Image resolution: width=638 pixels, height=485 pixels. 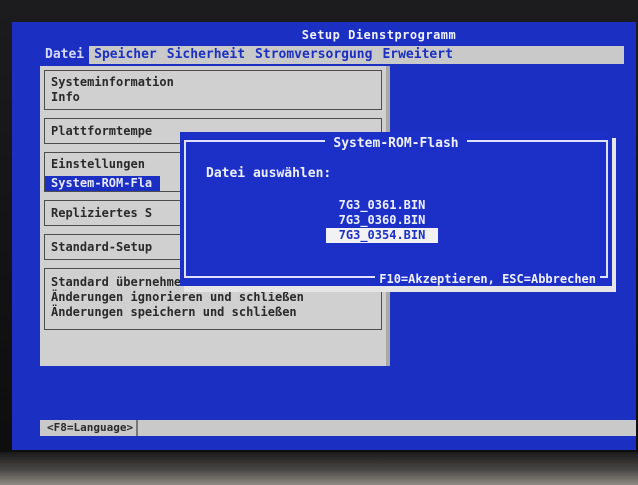 I want to click on dialog-title: System-ROM-Flash, so click(x=396, y=141).